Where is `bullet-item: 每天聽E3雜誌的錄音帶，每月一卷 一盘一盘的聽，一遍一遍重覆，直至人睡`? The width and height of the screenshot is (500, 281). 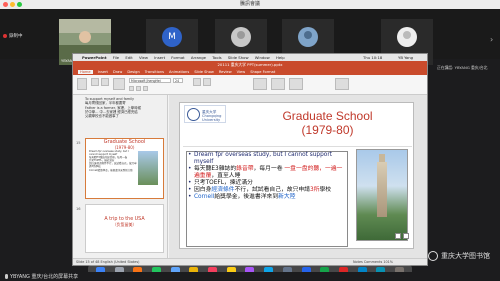 bullet-item: 每天聽E3雜誌的錄音帶，每月一卷 一盘一盘的聽，一遍一遍重覆，直至人睡 is located at coordinates (267, 173).